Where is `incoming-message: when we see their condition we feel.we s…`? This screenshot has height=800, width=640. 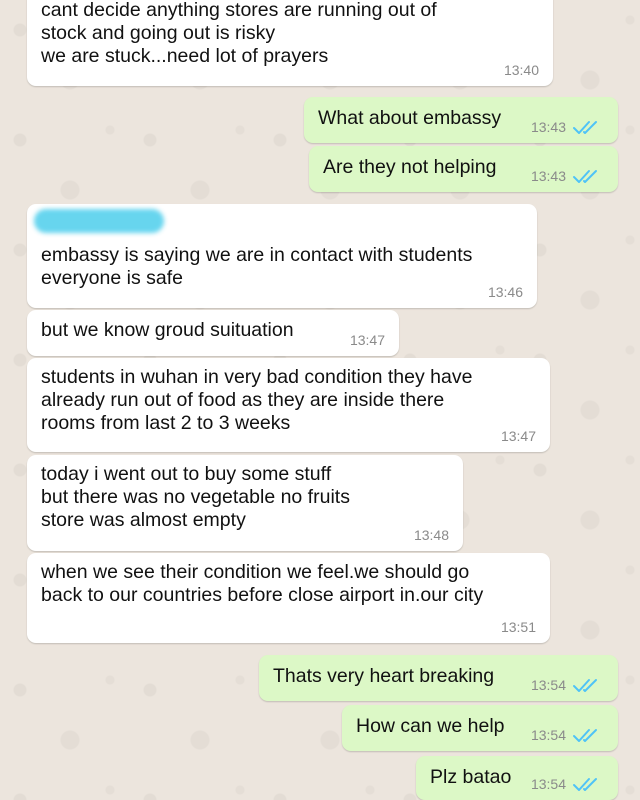
incoming-message: when we see their condition we feel.we s… is located at coordinates (288, 598).